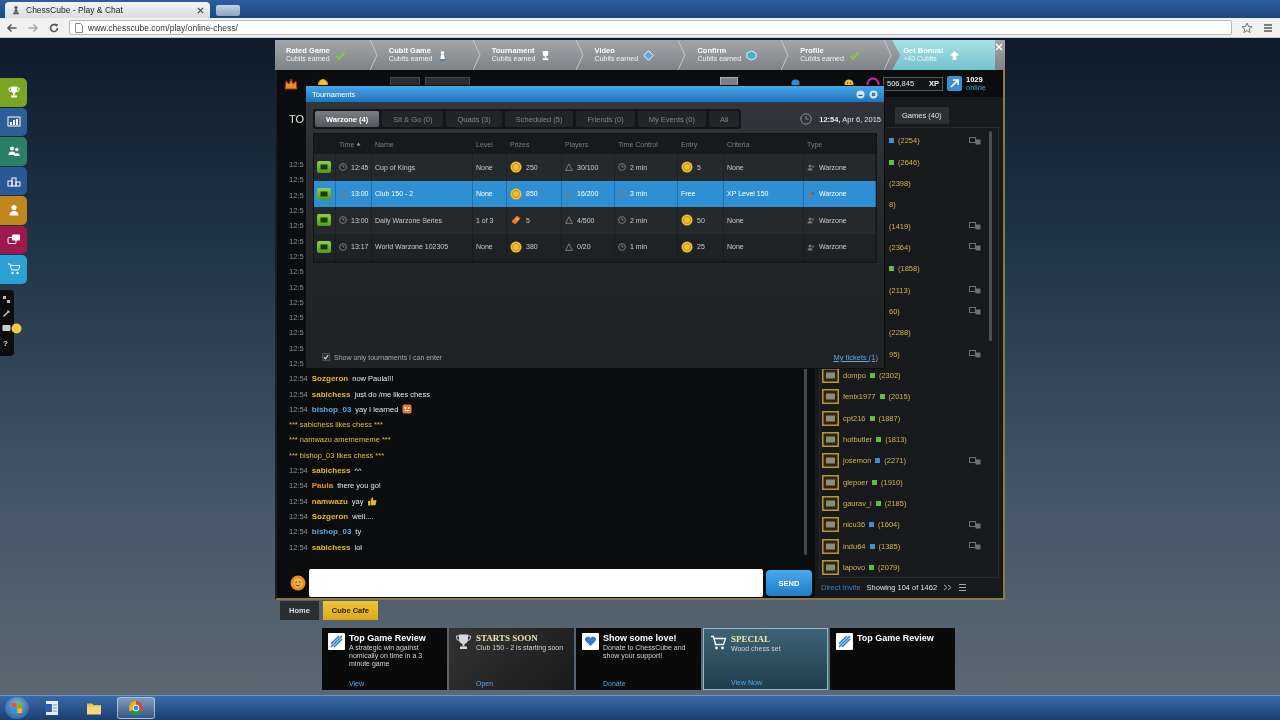 The image size is (1280, 720). Describe the element at coordinates (107, 10) in the screenshot. I see `browser-tab: ChessCube - Play & Chat` at that location.